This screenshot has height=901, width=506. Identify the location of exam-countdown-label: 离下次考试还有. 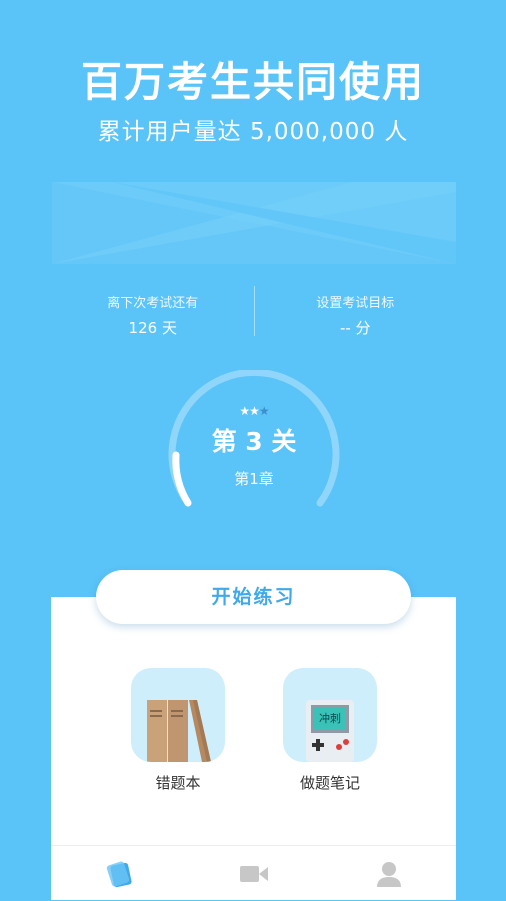
(153, 303).